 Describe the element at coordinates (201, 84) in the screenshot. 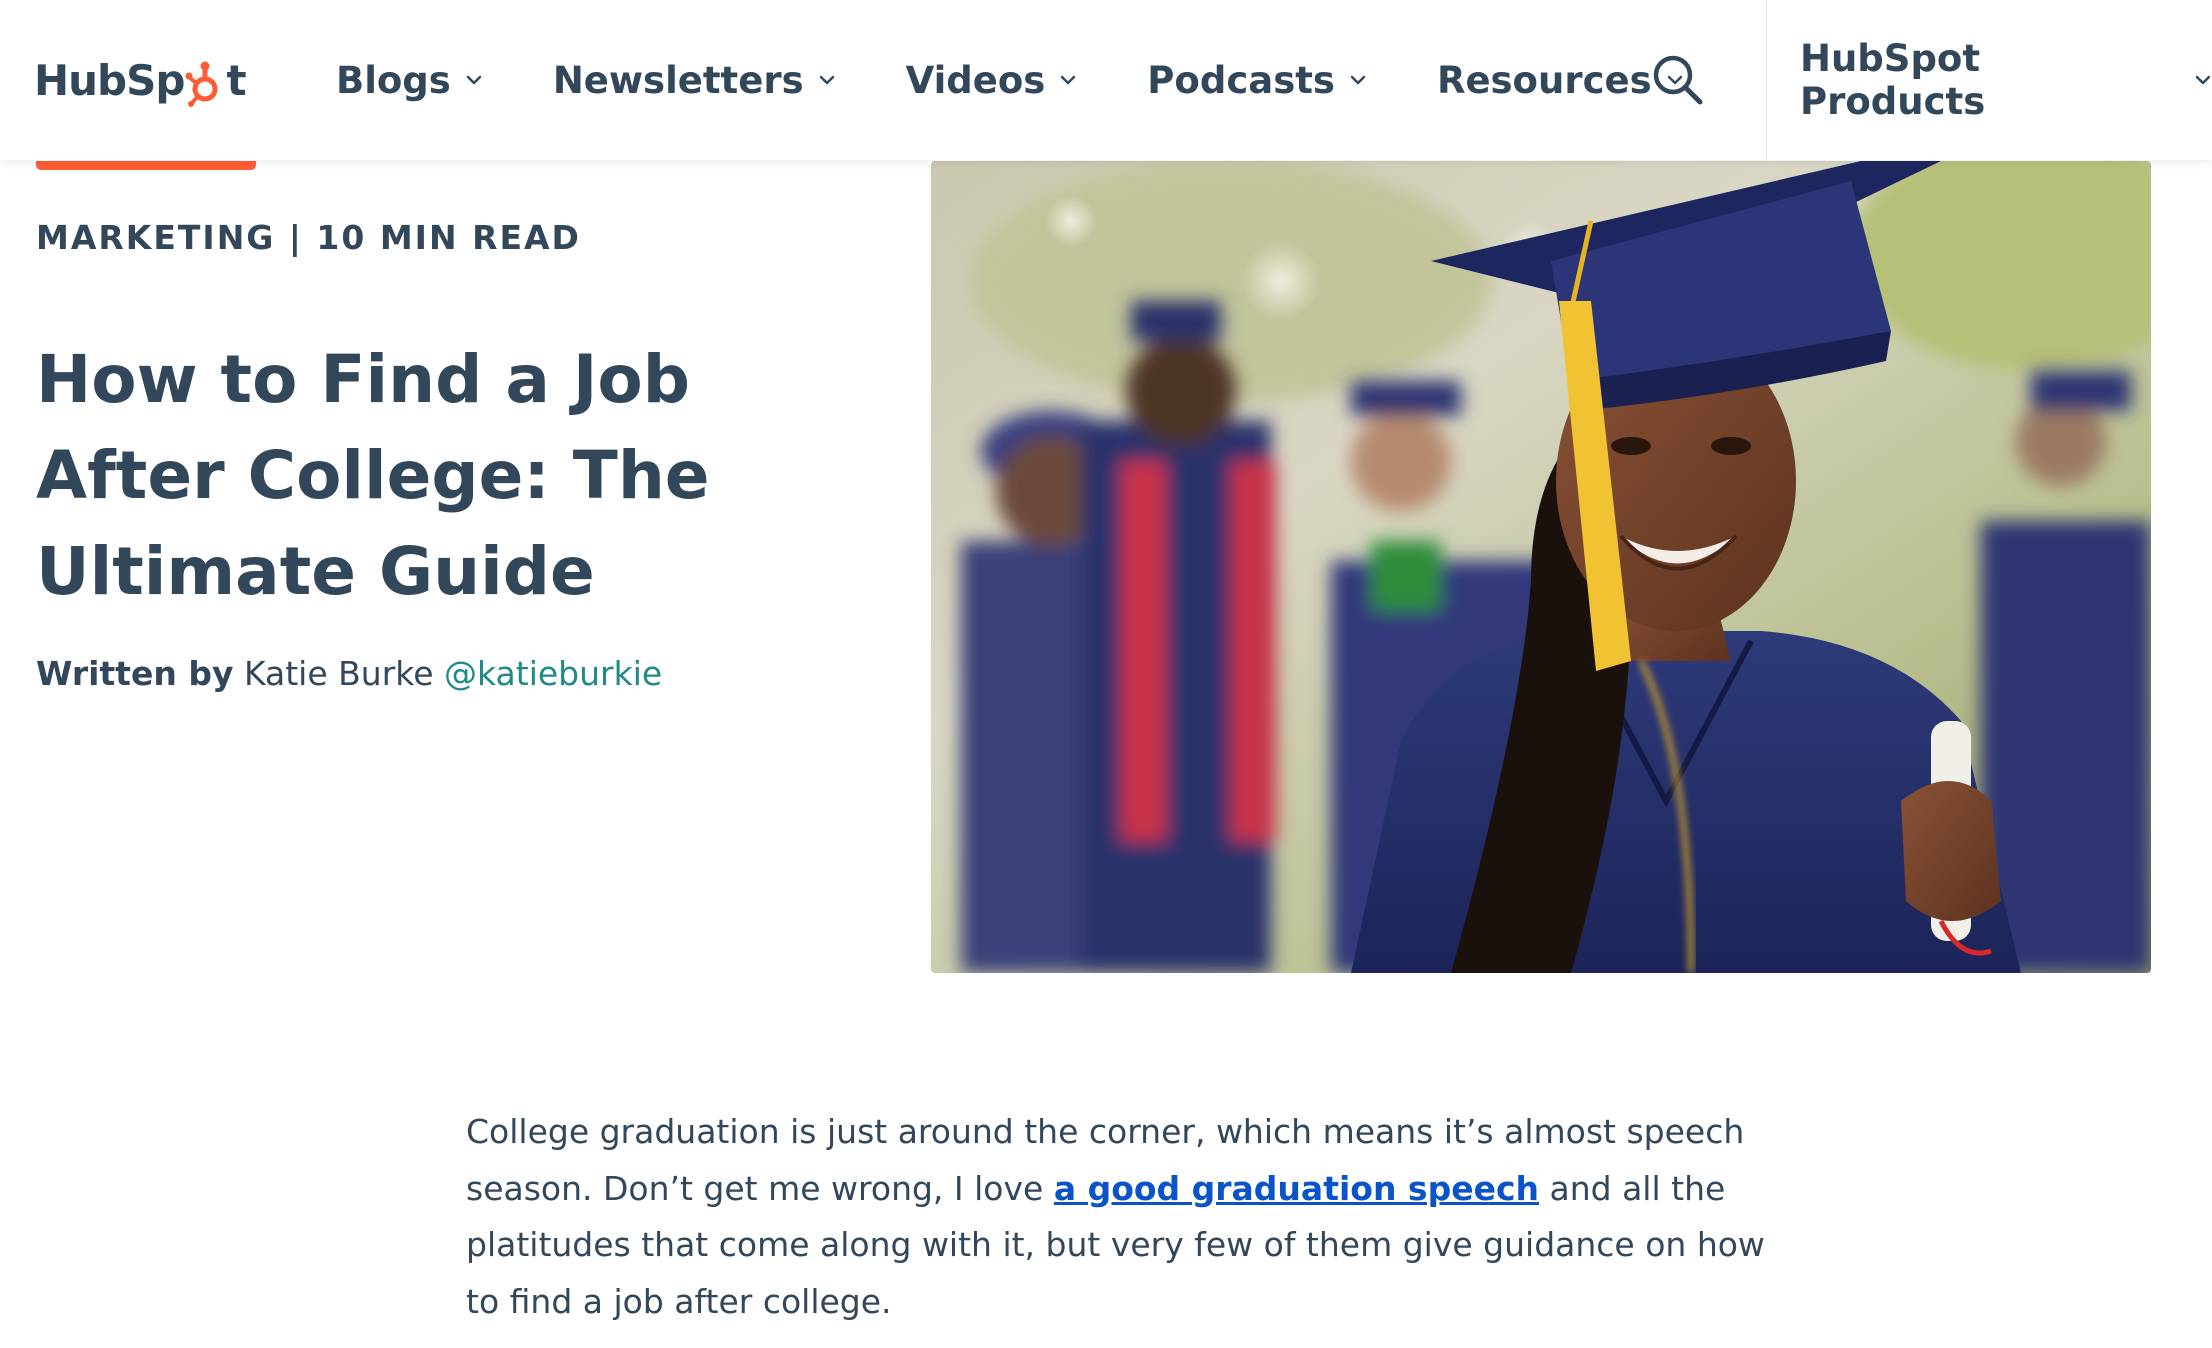

I see `sprocket-icon` at that location.